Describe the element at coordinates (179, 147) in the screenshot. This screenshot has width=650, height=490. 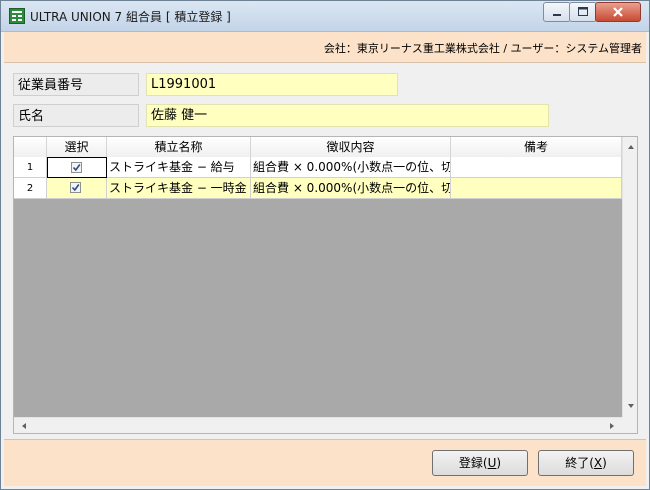
I see `header-savings-name: 積立名称` at that location.